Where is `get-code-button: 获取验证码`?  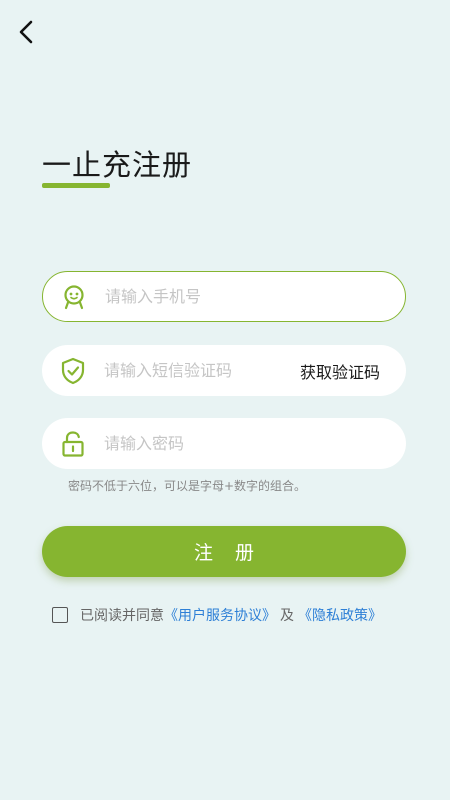 get-code-button: 获取验证码 is located at coordinates (353, 371).